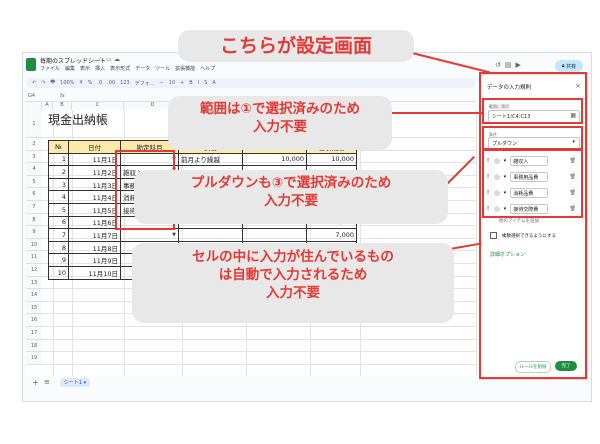 The width and height of the screenshot is (600, 444). What do you see at coordinates (111, 83) in the screenshot?
I see `toolbar-item: .00` at bounding box center [111, 83].